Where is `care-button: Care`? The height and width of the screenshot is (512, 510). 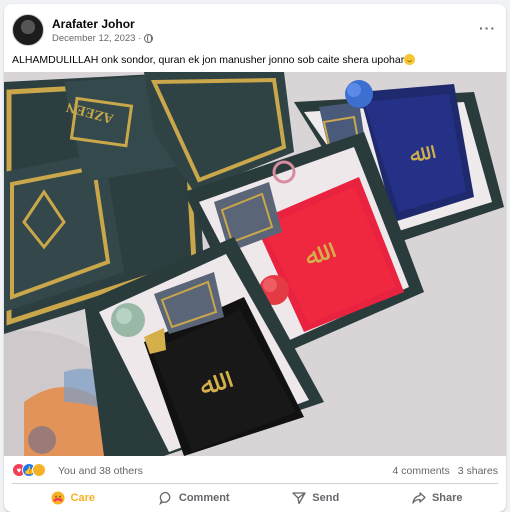
care-button: Care is located at coordinates (73, 498).